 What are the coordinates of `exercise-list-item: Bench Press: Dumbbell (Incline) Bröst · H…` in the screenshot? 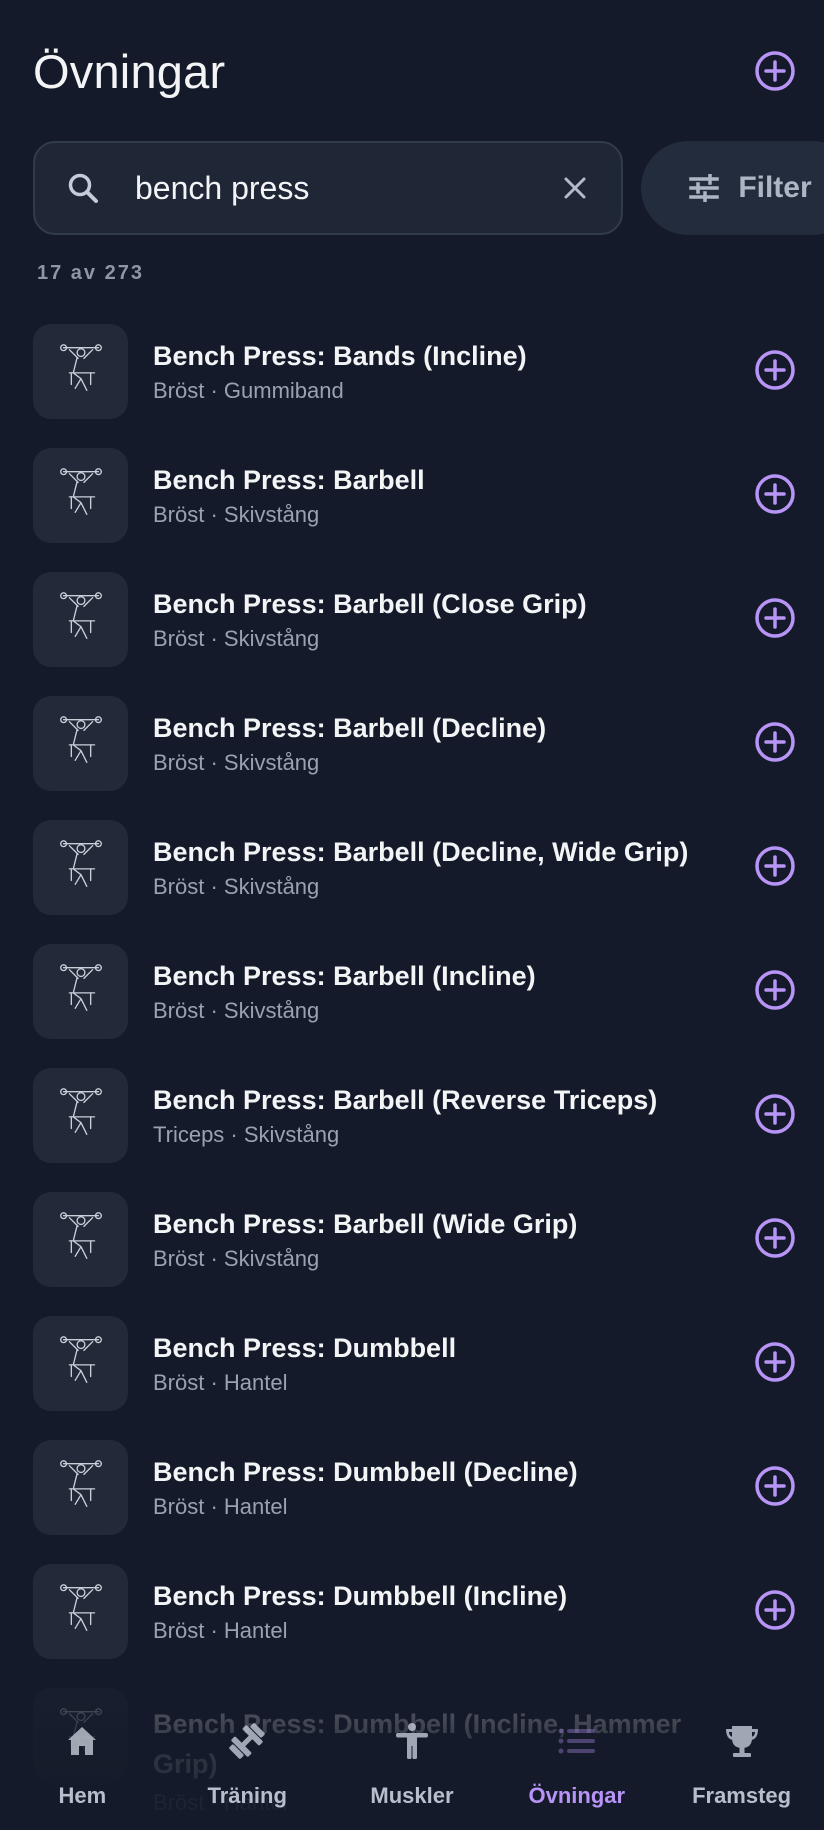 It's located at (414, 1626).